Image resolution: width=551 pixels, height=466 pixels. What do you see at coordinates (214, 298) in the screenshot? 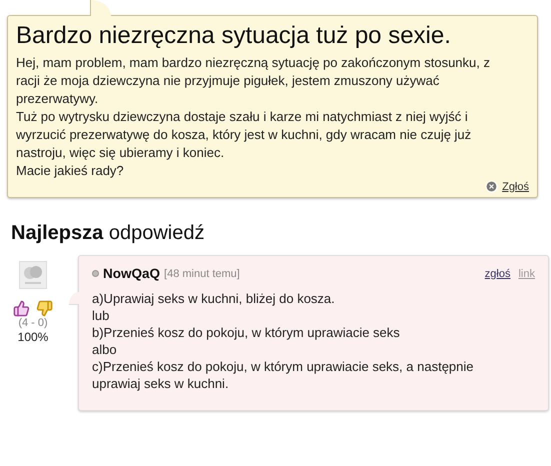
I see `answer-text: a)Uprawiaj seks w kuchni, bliżej do kosza.` at bounding box center [214, 298].